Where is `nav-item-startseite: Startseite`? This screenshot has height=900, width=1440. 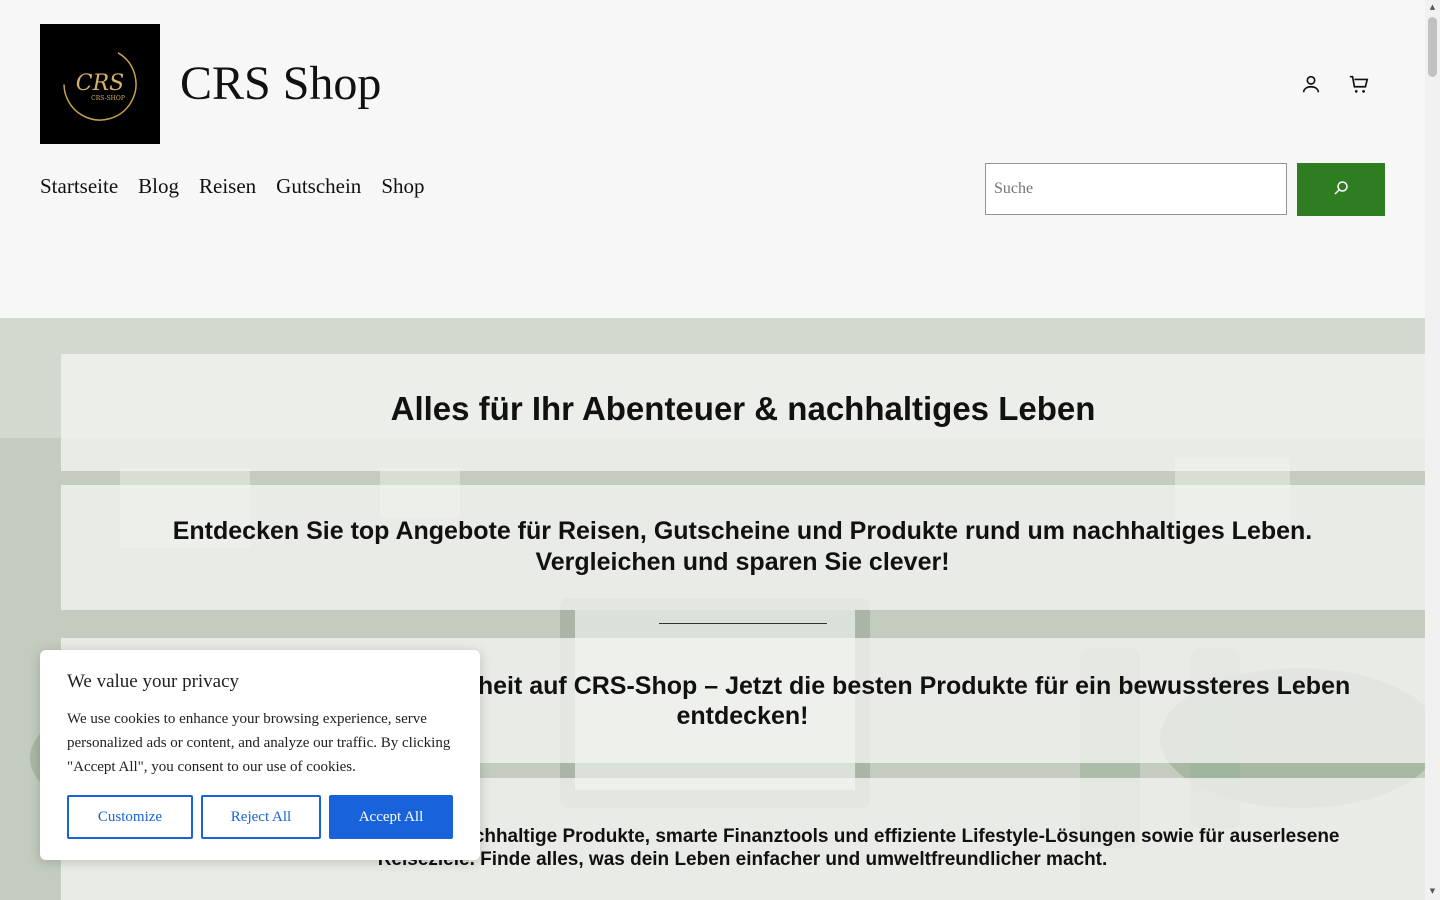
nav-item-startseite: Startseite is located at coordinates (79, 186).